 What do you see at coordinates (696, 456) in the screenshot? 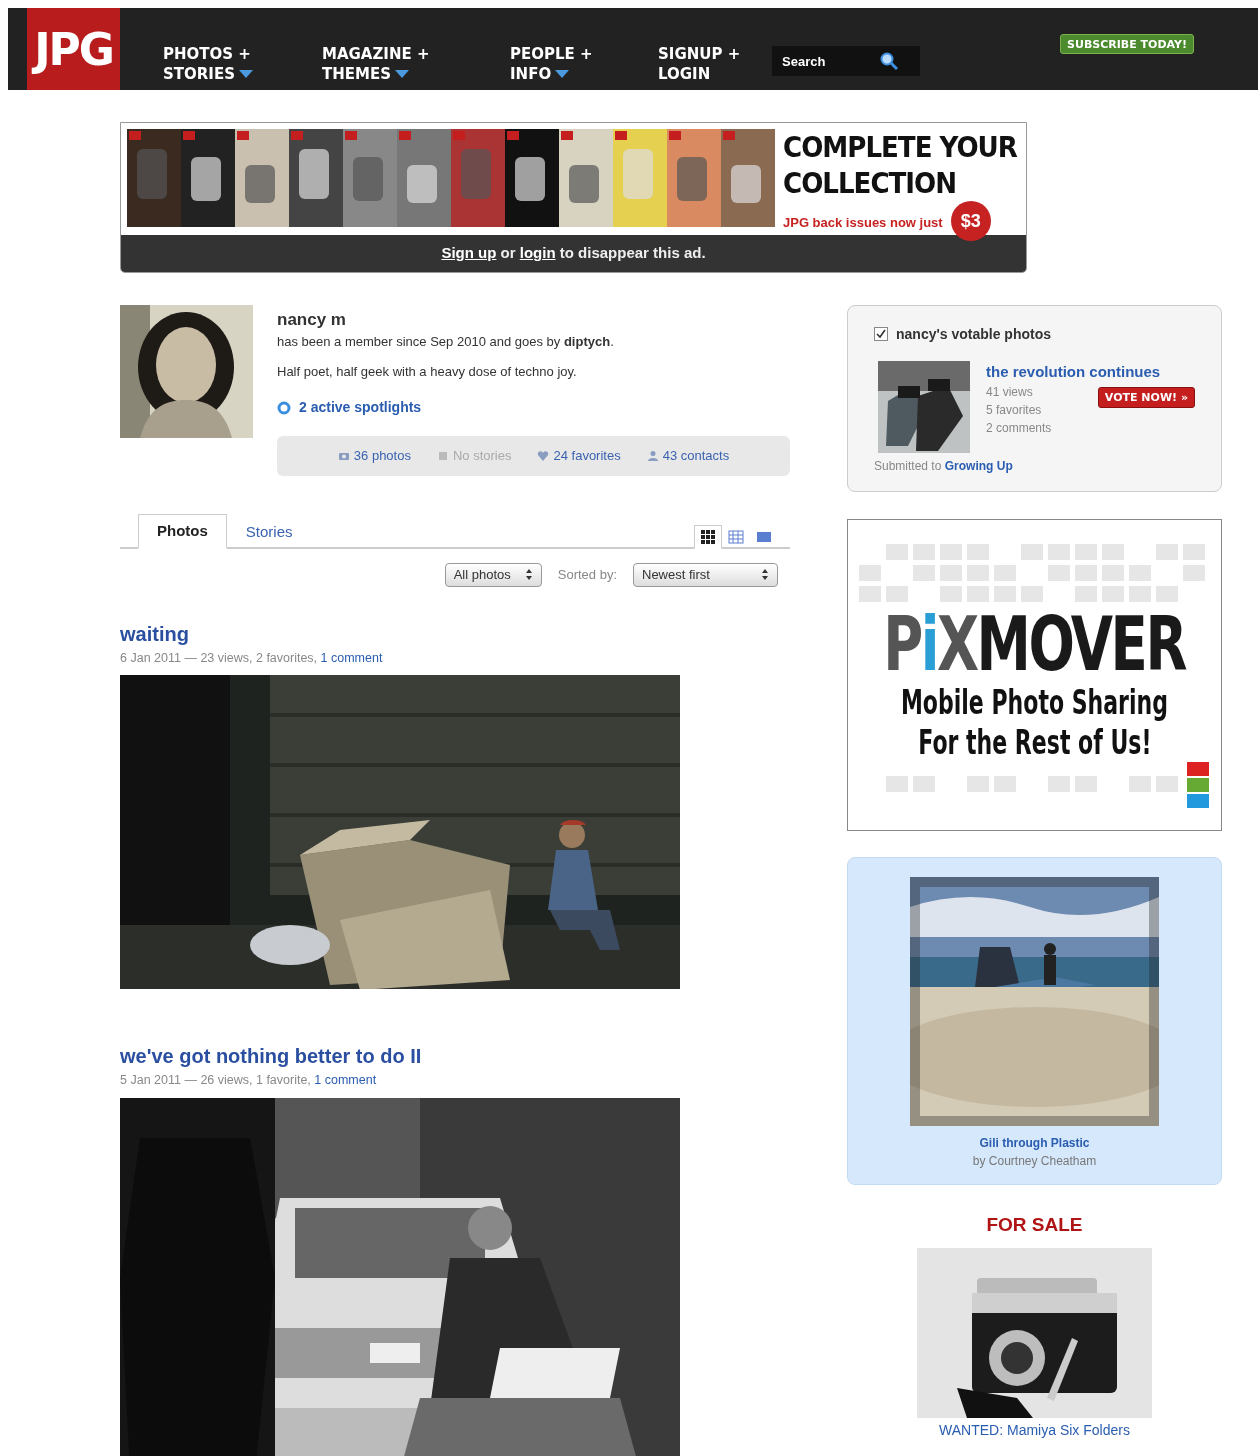
I see `stat-link: 43 contacts` at bounding box center [696, 456].